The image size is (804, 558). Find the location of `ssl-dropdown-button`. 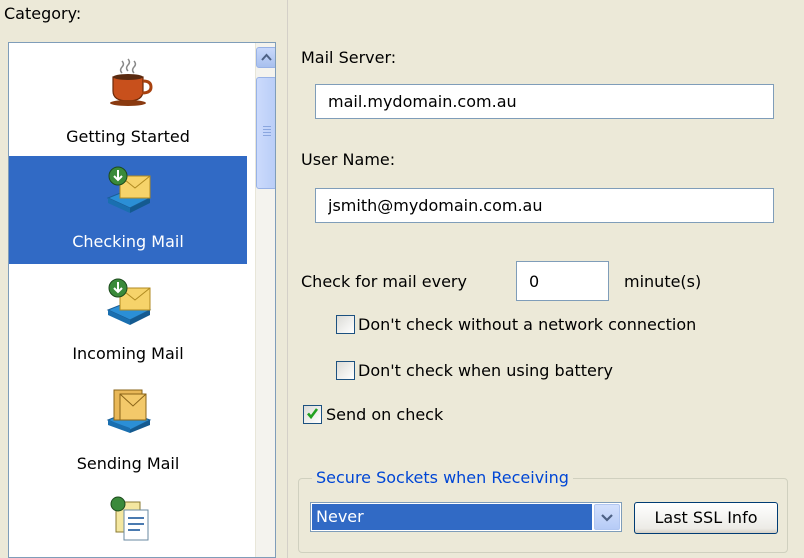

ssl-dropdown-button is located at coordinates (607, 517).